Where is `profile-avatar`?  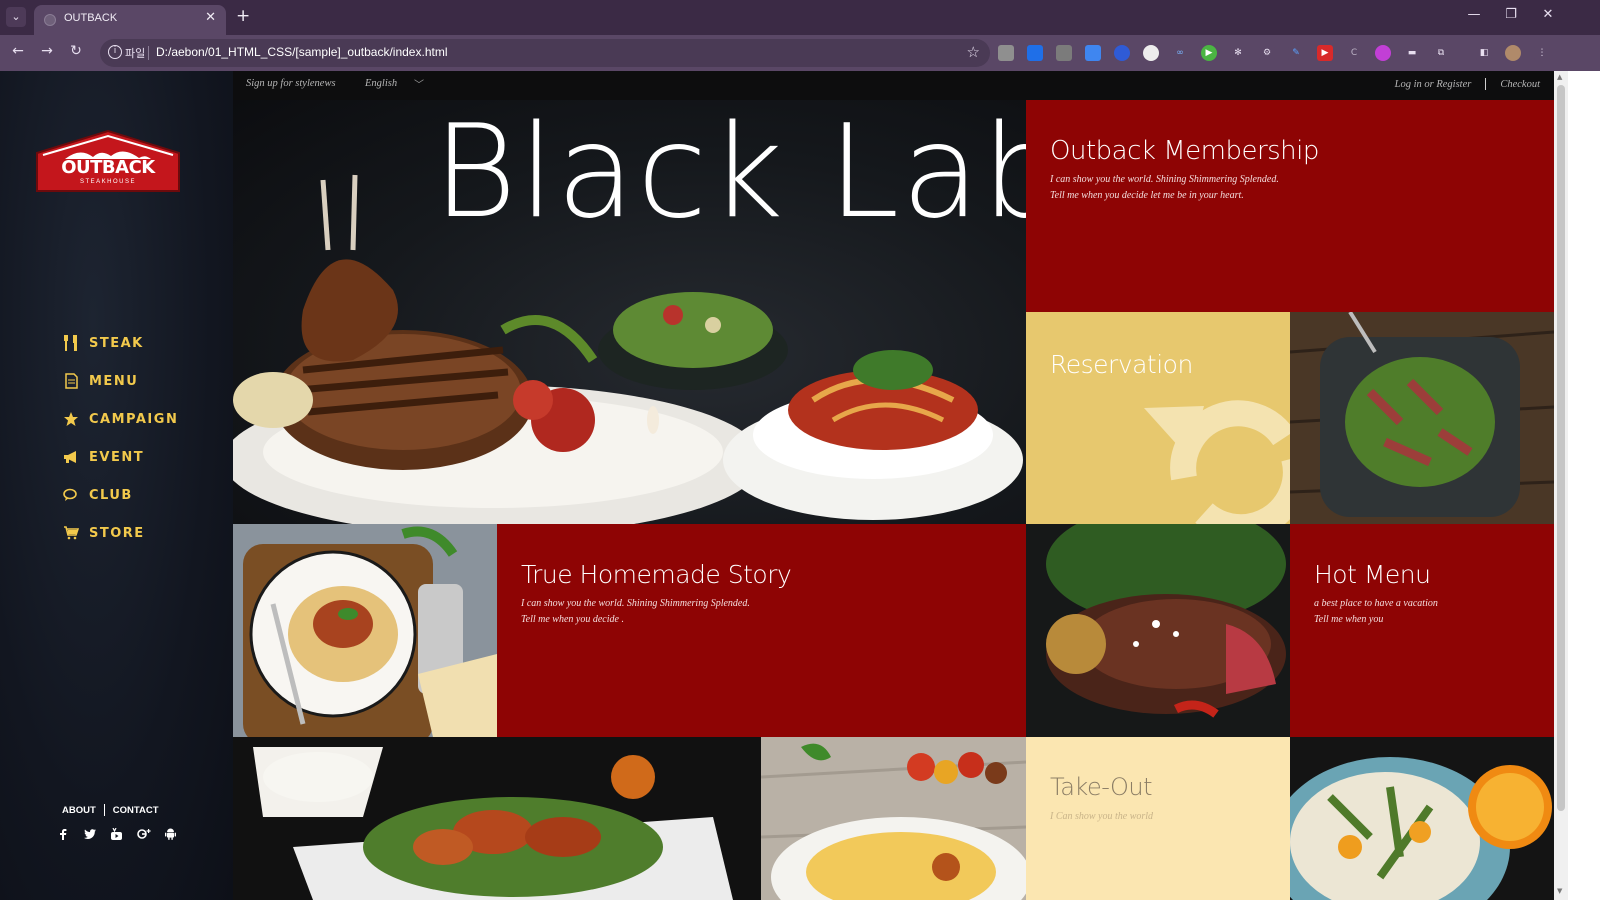 profile-avatar is located at coordinates (1513, 53).